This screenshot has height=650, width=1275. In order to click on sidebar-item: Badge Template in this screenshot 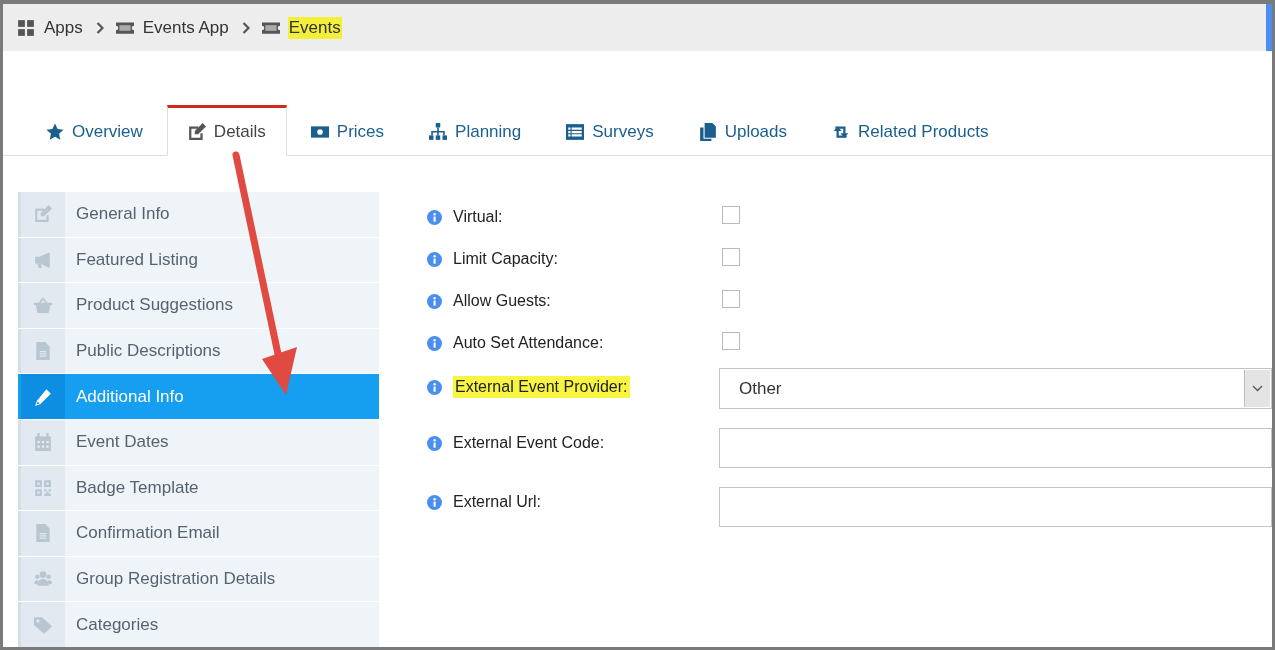, I will do `click(198, 488)`.